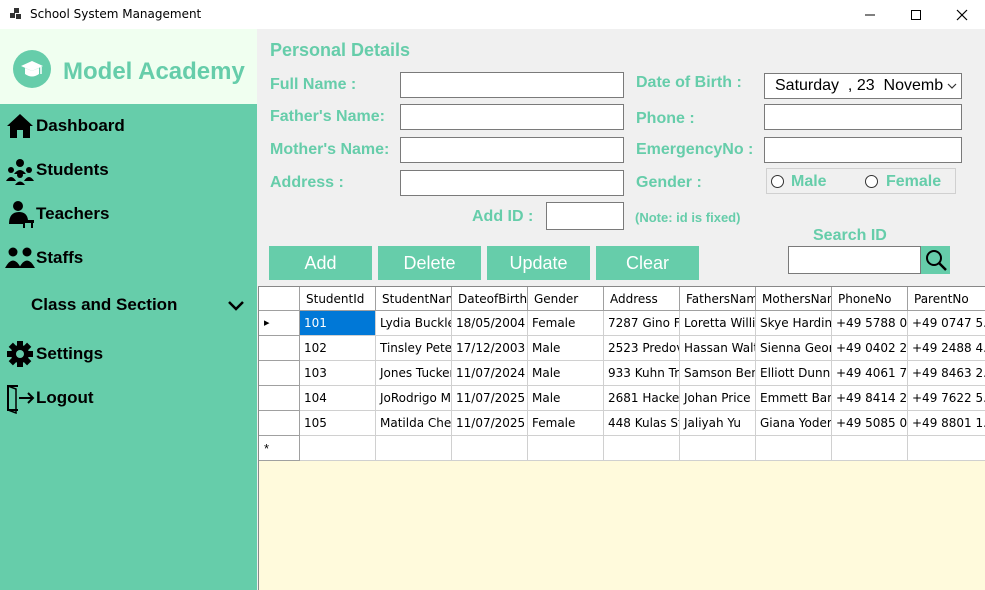  What do you see at coordinates (794, 423) in the screenshot?
I see `table-cell: Giana Yoder` at bounding box center [794, 423].